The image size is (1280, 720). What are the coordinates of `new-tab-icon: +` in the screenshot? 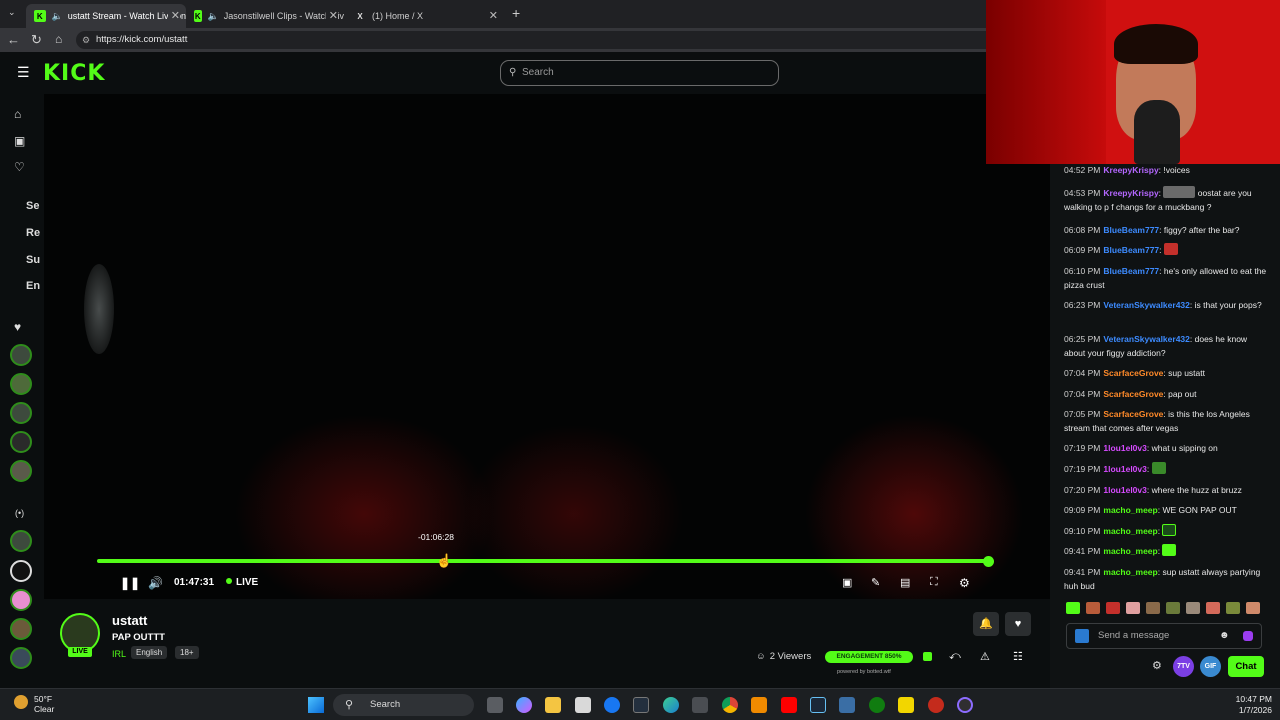 It's located at (516, 13).